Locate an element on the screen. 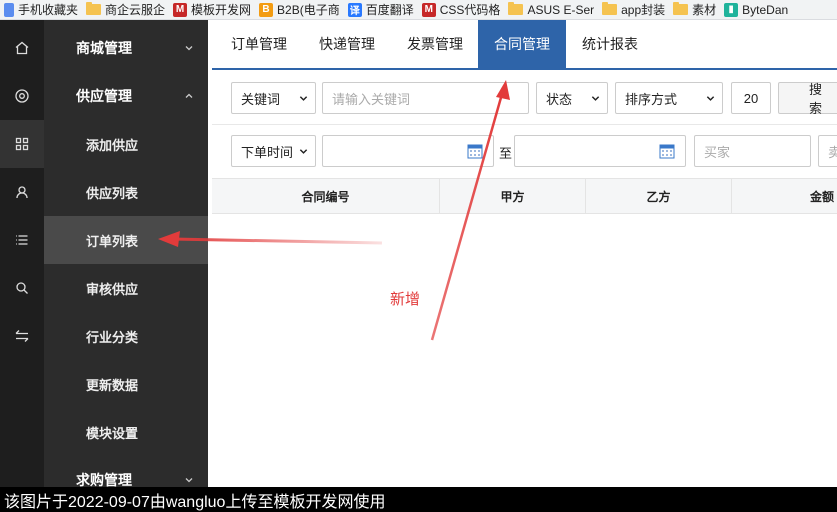 The width and height of the screenshot is (837, 512). bookmark-item: B B2B(电子商 is located at coordinates (299, 9).